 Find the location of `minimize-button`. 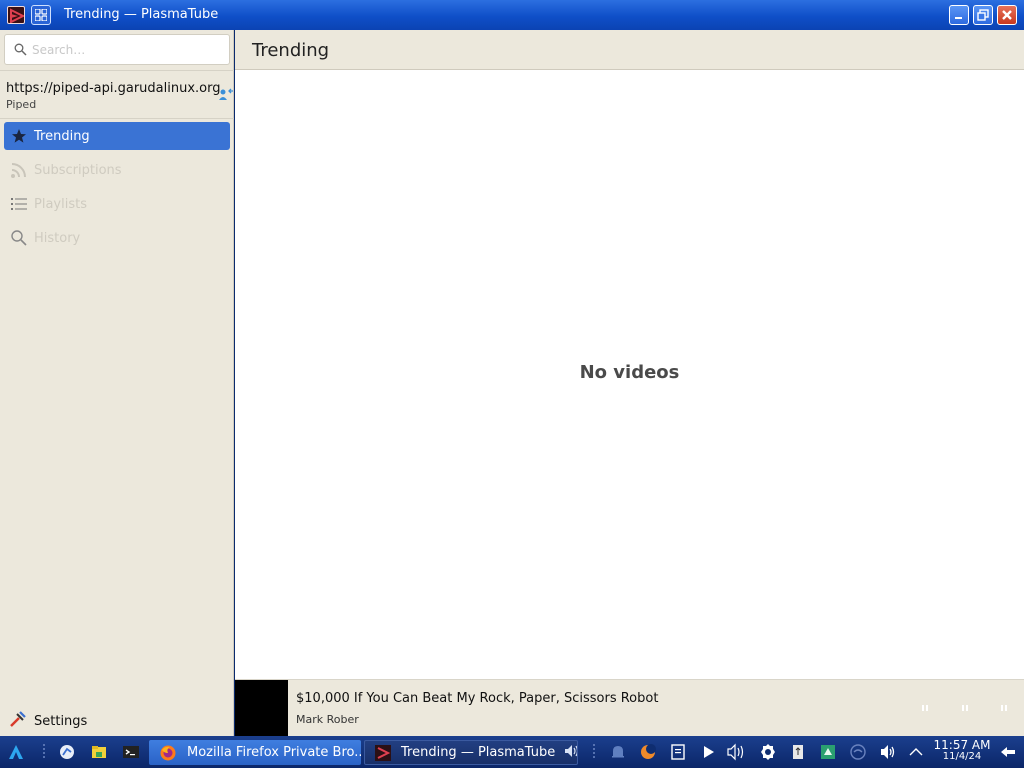

minimize-button is located at coordinates (959, 15).